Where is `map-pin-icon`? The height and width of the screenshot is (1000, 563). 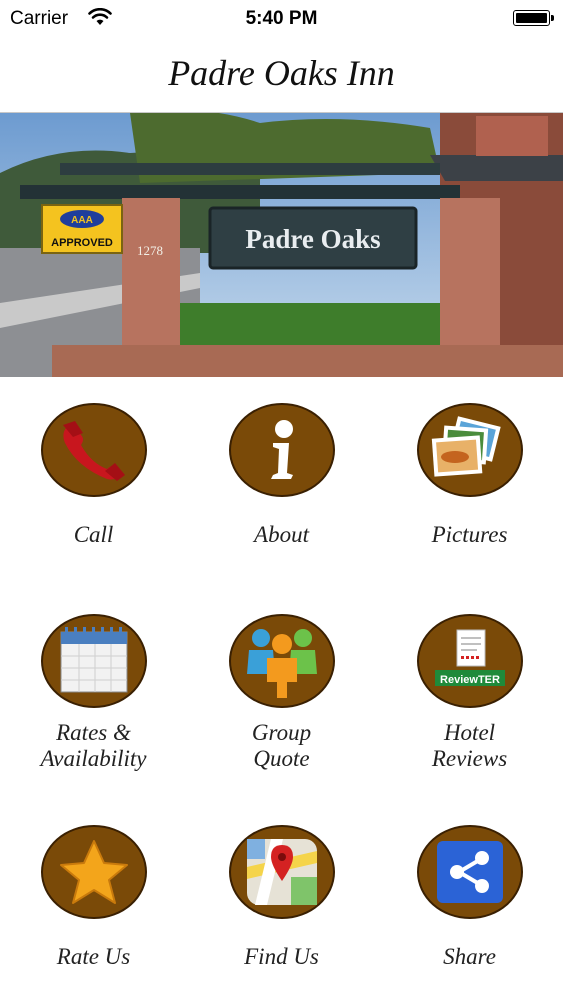
map-pin-icon is located at coordinates (282, 872).